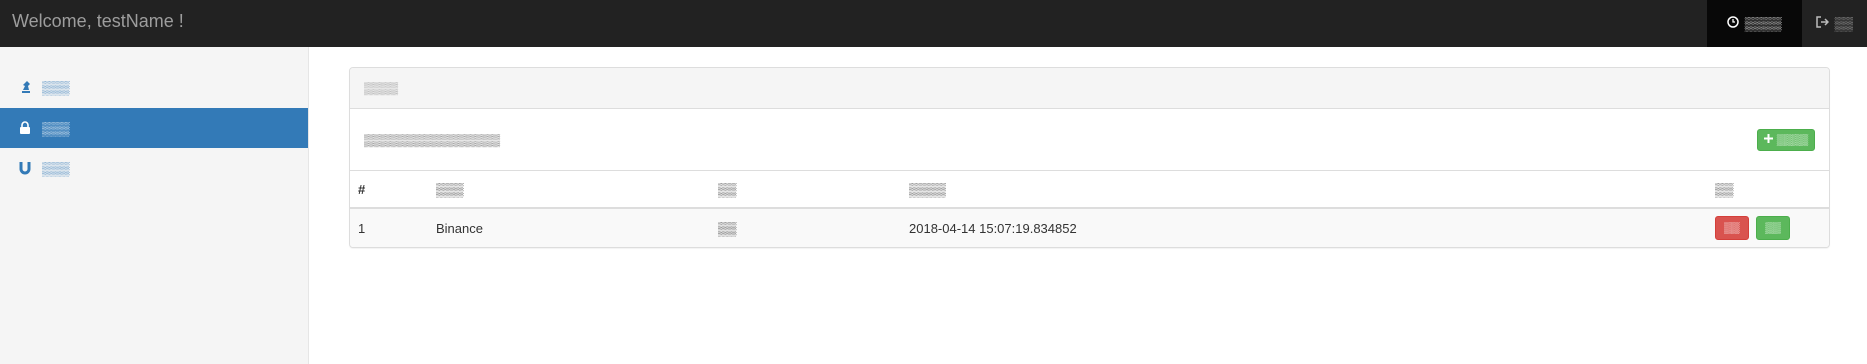 Image resolution: width=1867 pixels, height=364 pixels. I want to click on sidebar-item-trading: ▒▒▒, so click(154, 87).